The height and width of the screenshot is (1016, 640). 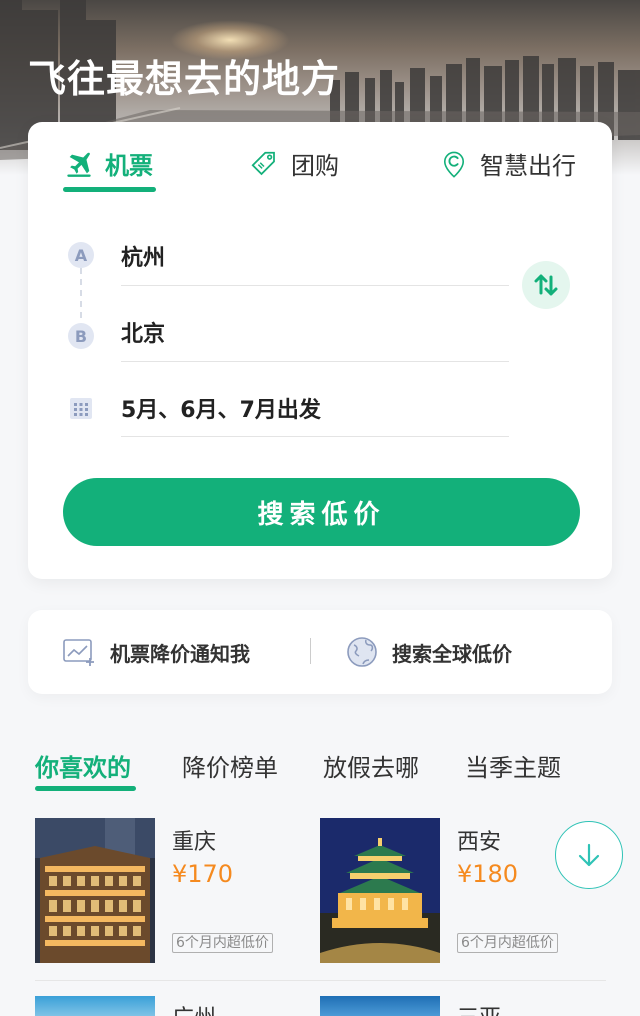 What do you see at coordinates (170, 1006) in the screenshot?
I see `destination-card-guangzhou: 广州` at bounding box center [170, 1006].